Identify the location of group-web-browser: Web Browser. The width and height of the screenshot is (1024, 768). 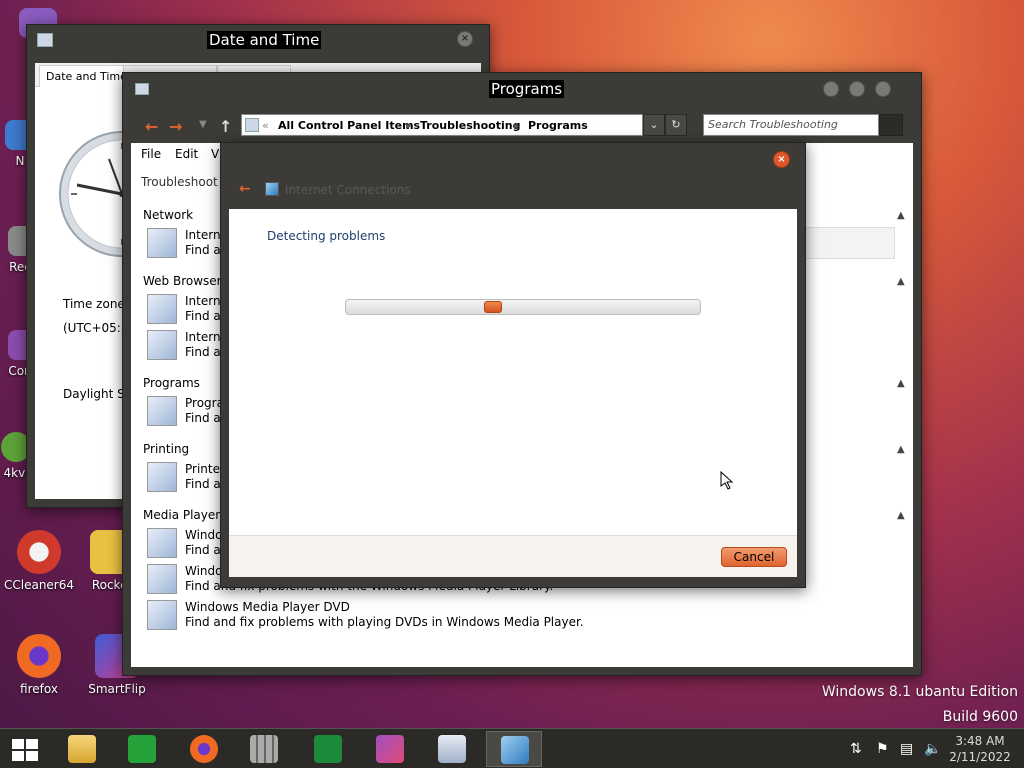
(182, 281).